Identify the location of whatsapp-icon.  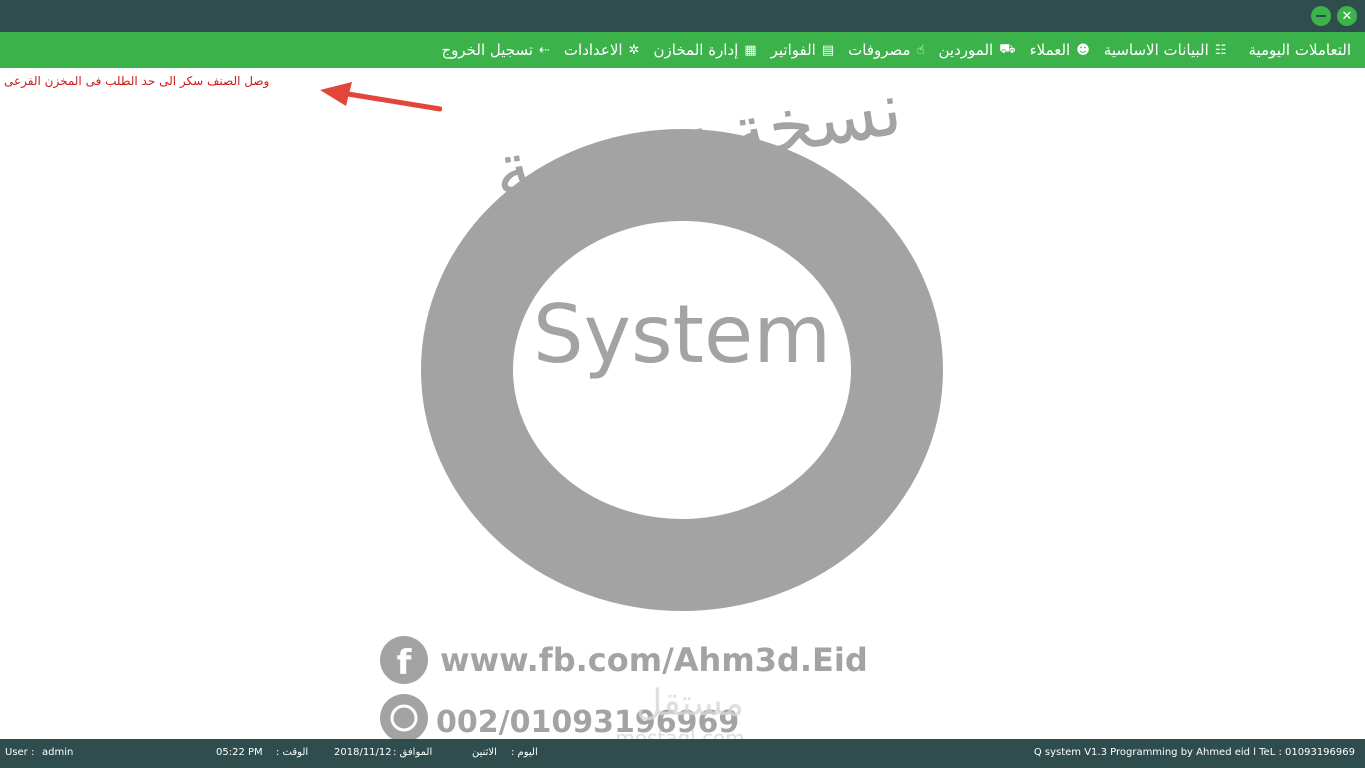
(404, 718).